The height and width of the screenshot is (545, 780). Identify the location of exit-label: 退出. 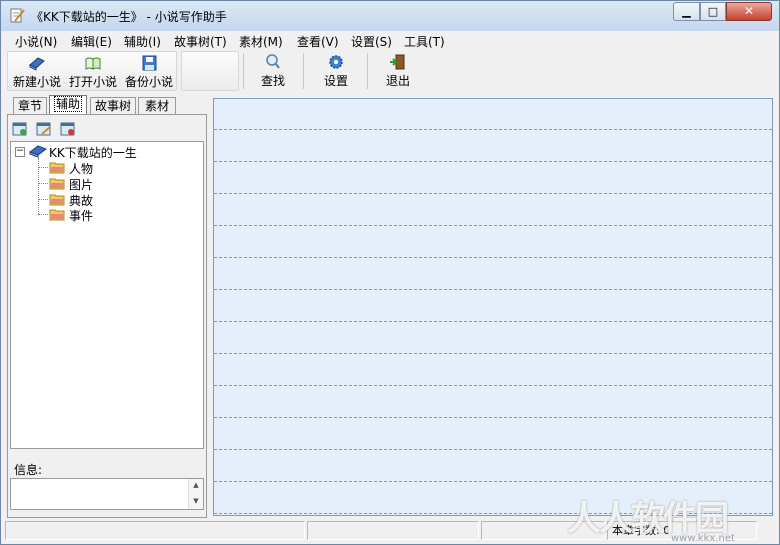
(397, 81).